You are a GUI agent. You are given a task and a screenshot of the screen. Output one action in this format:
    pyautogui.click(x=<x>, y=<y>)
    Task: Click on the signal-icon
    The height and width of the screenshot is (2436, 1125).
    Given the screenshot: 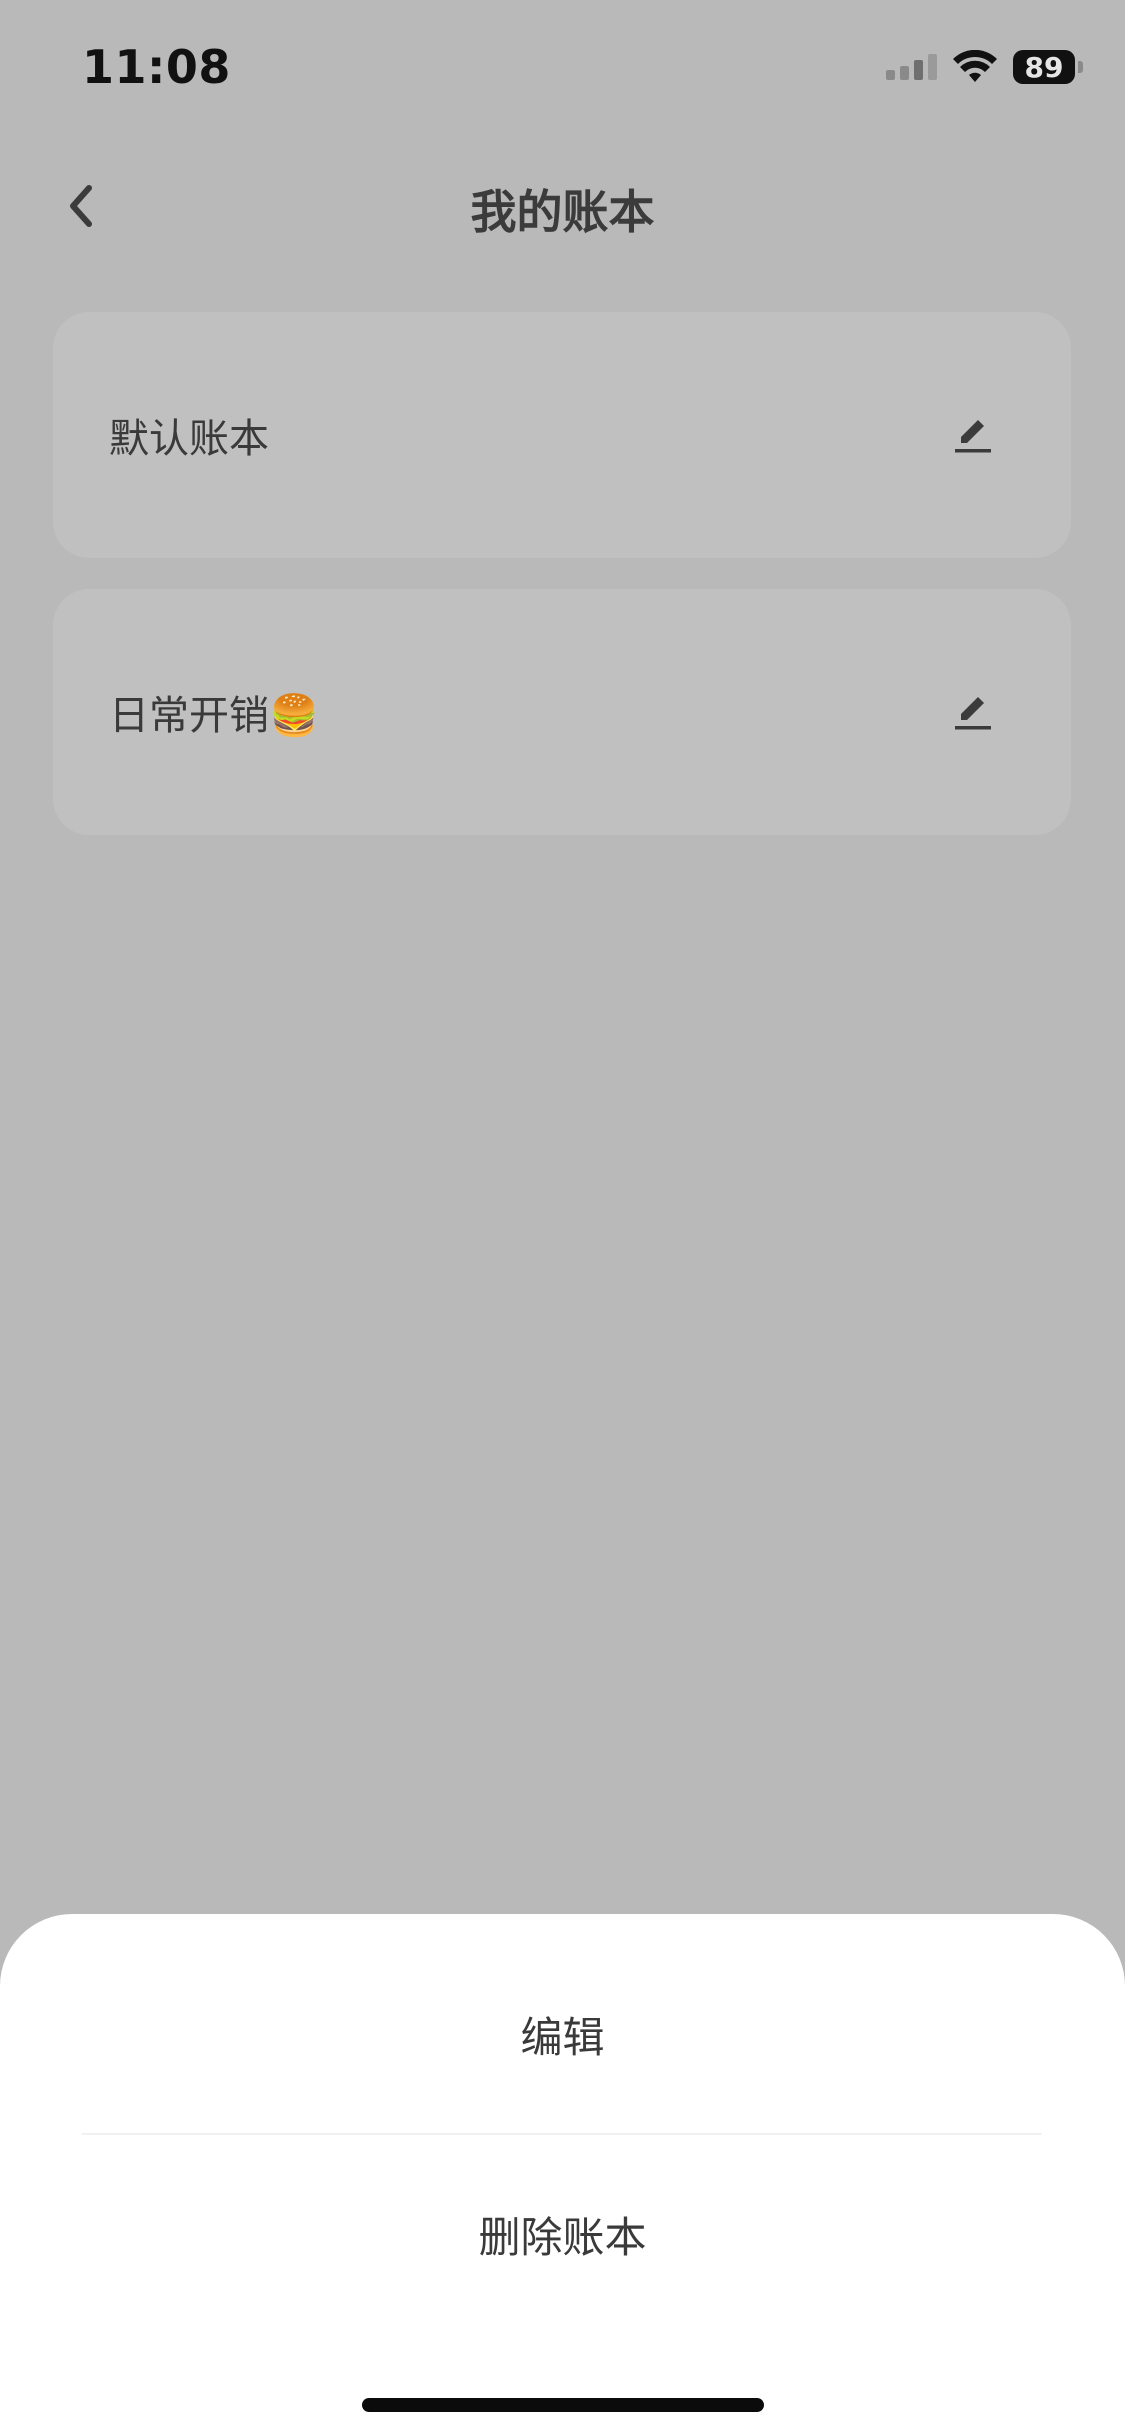 What is the action you would take?
    pyautogui.click(x=911, y=67)
    